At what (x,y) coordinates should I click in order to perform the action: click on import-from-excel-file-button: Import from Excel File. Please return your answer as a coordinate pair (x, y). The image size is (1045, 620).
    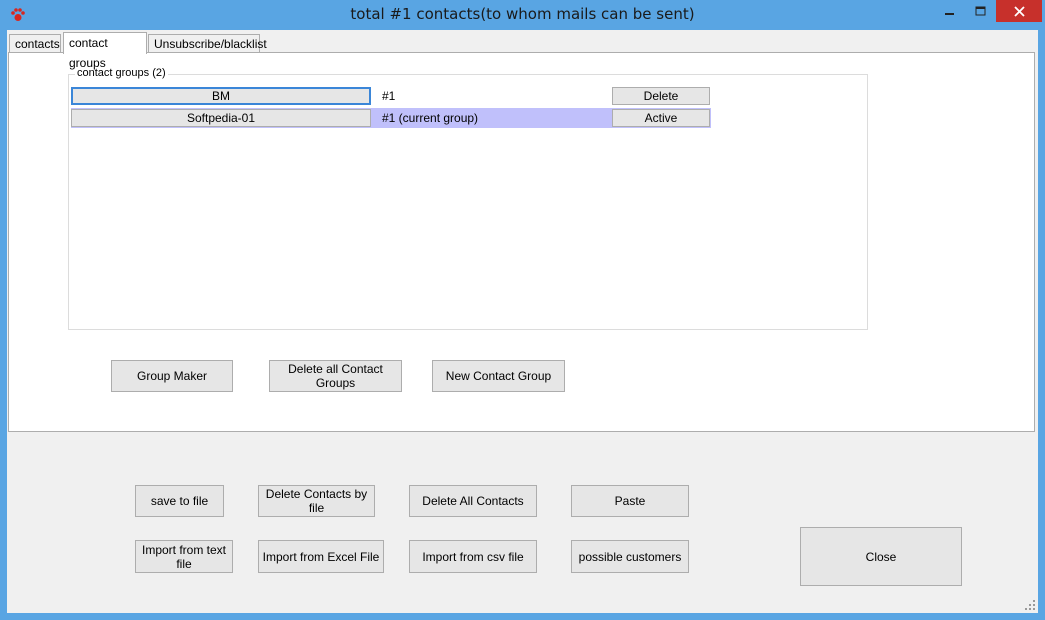
    Looking at the image, I should click on (321, 556).